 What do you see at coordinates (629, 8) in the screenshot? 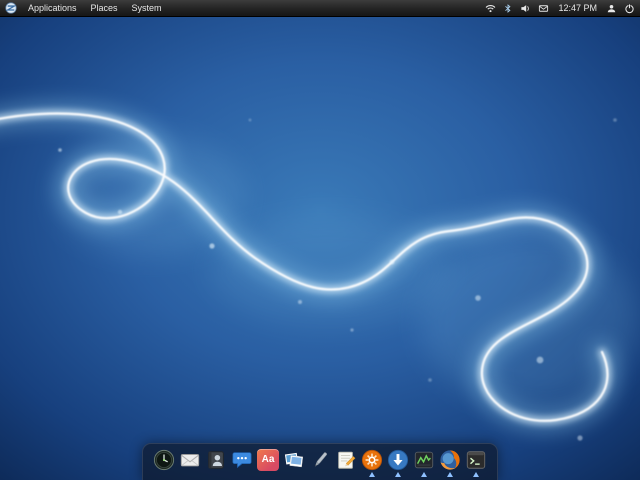
I see `power-icon` at bounding box center [629, 8].